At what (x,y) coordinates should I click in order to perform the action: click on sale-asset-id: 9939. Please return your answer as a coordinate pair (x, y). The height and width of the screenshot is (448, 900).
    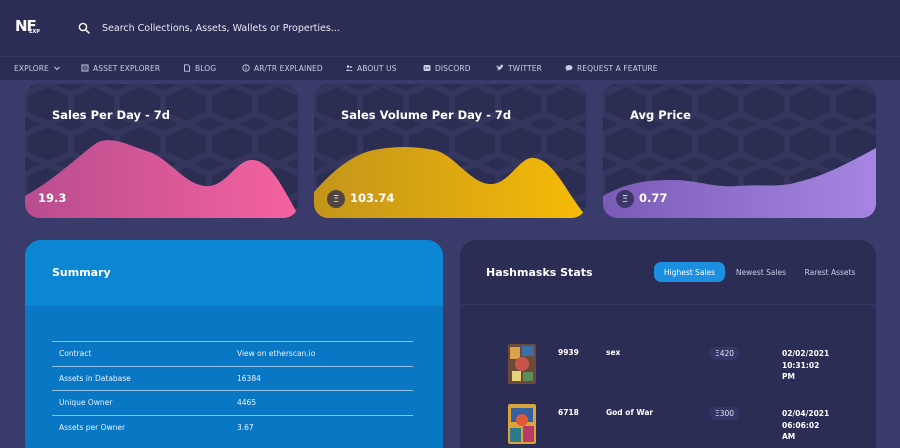
    Looking at the image, I should click on (568, 352).